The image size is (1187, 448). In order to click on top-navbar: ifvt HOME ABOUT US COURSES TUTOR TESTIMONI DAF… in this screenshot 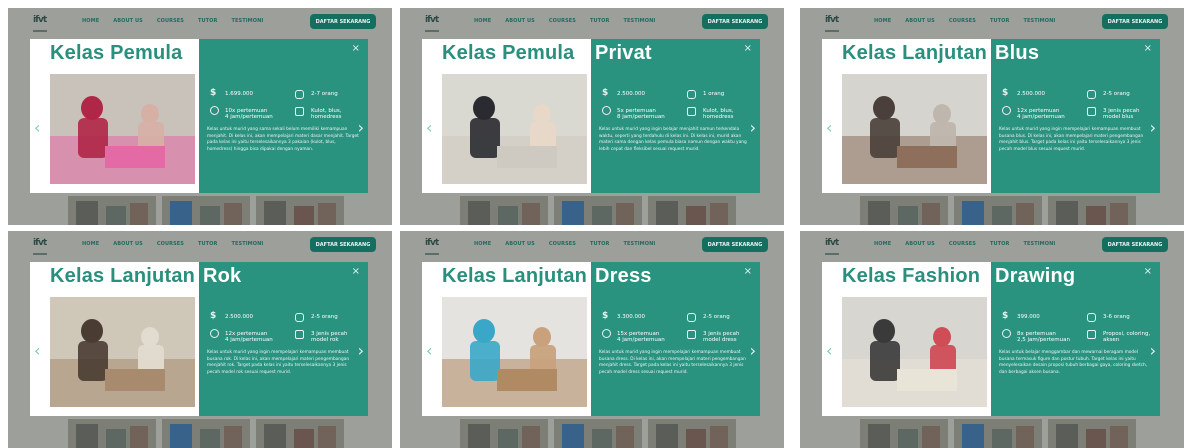, I will do `click(992, 247)`.